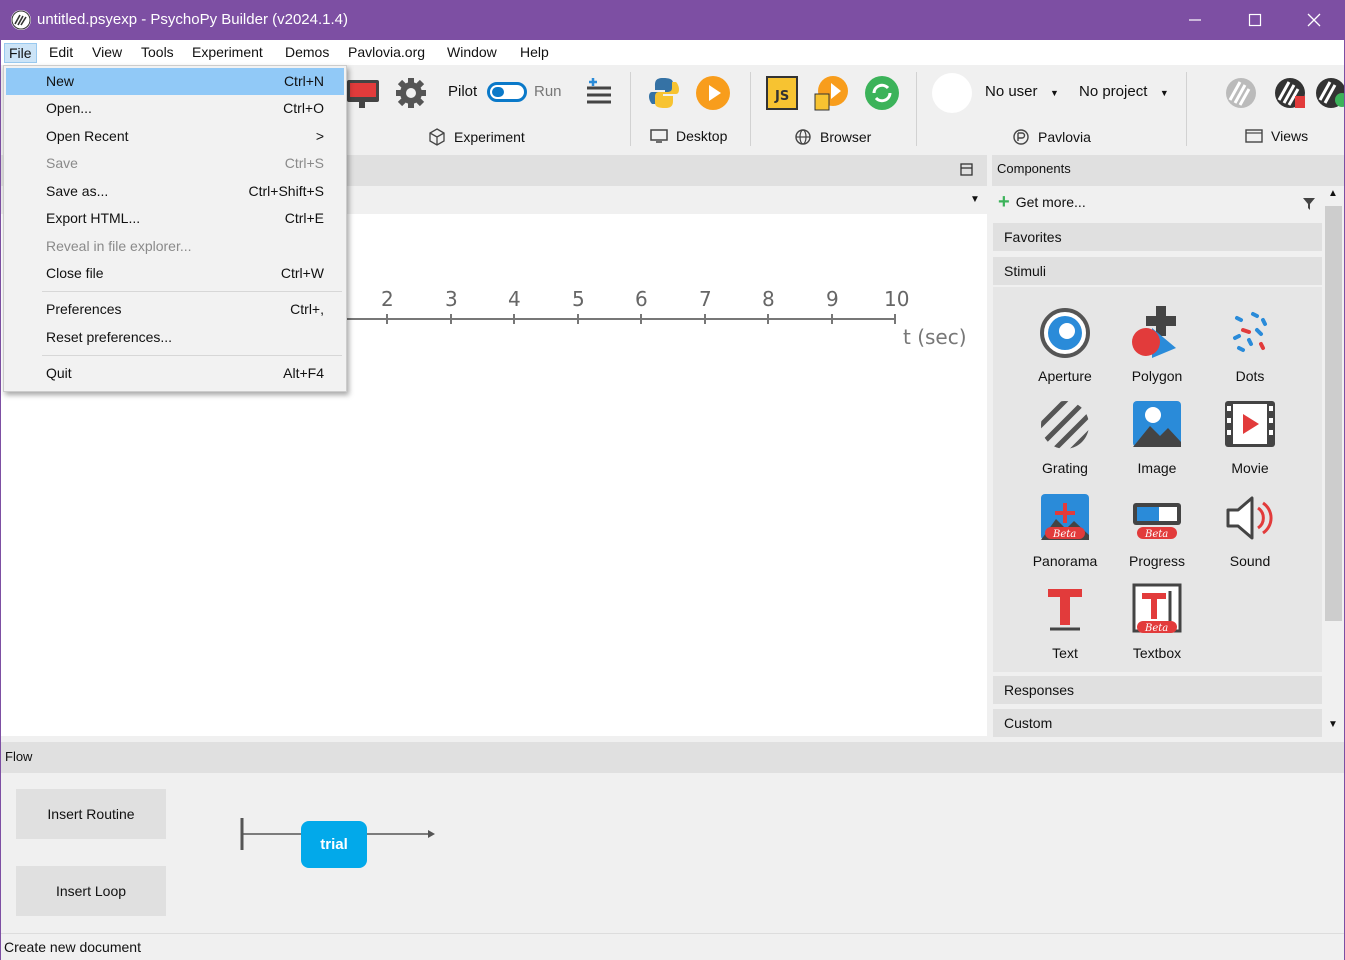  What do you see at coordinates (157, 52) in the screenshot?
I see `menu-tools: Tools` at bounding box center [157, 52].